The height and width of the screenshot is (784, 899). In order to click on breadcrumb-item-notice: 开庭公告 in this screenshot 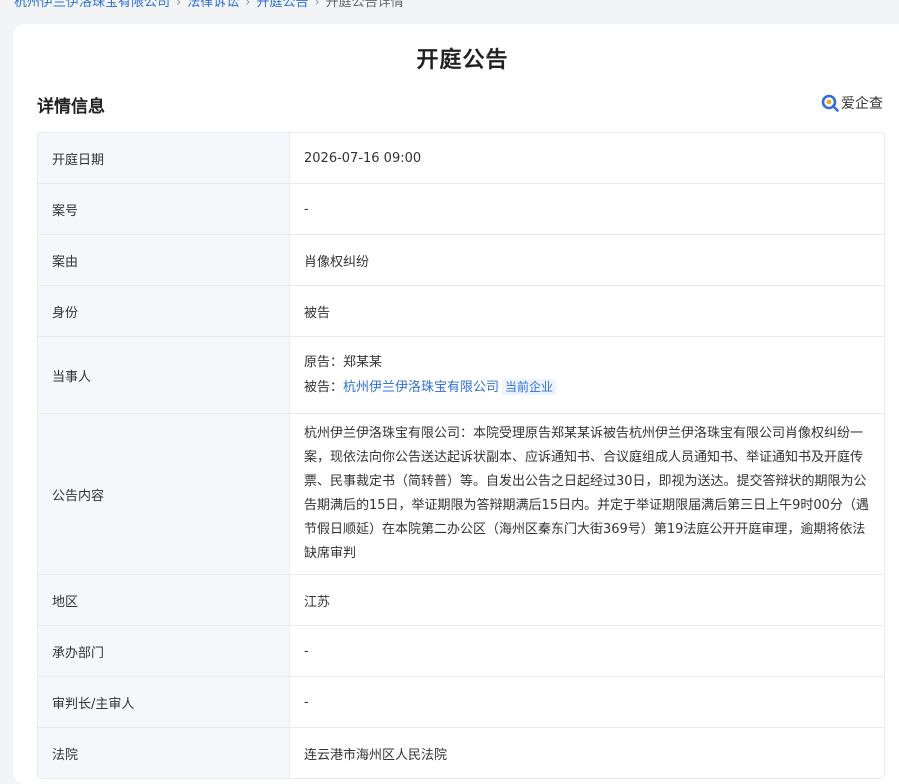, I will do `click(282, 5)`.